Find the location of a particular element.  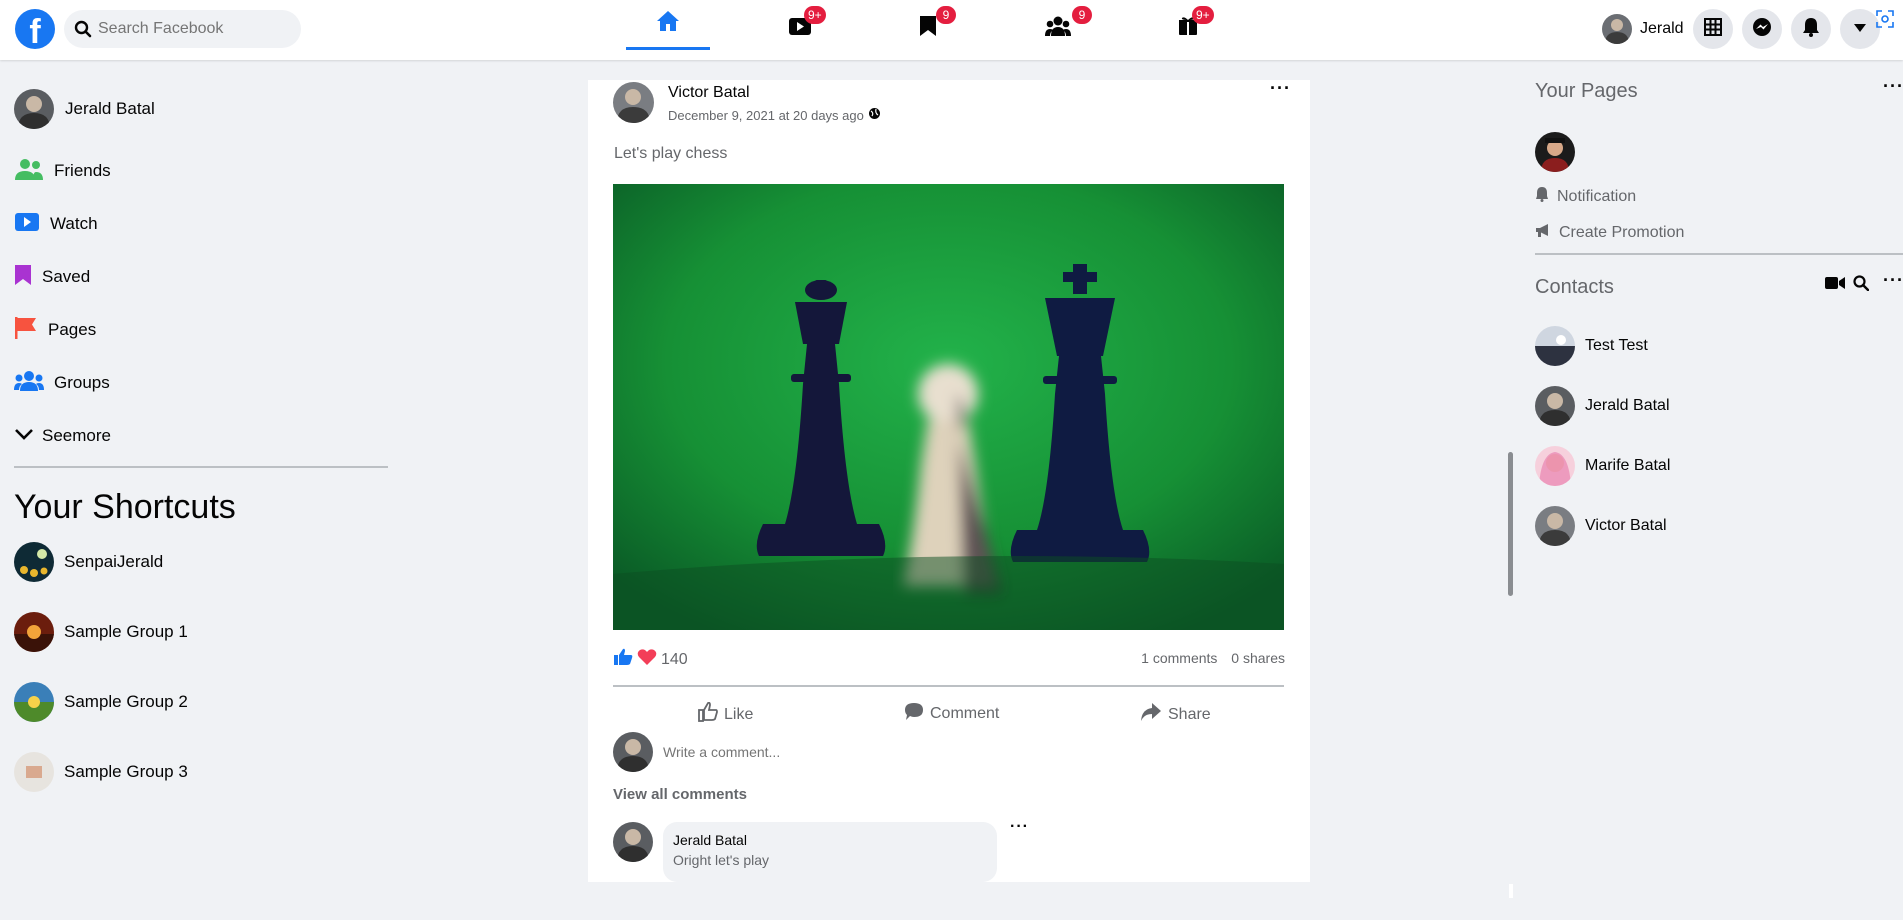

like-label: Like is located at coordinates (739, 714).